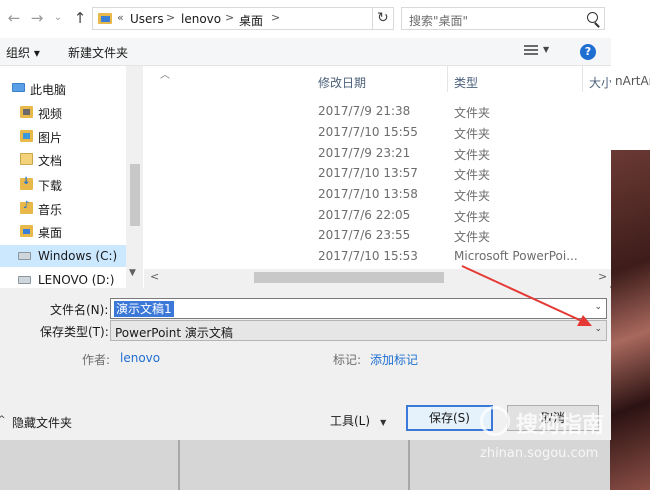 This screenshot has height=490, width=650. Describe the element at coordinates (560, 445) in the screenshot. I see `watermark: 搜狗指南 zhinan.sogou.com` at that location.